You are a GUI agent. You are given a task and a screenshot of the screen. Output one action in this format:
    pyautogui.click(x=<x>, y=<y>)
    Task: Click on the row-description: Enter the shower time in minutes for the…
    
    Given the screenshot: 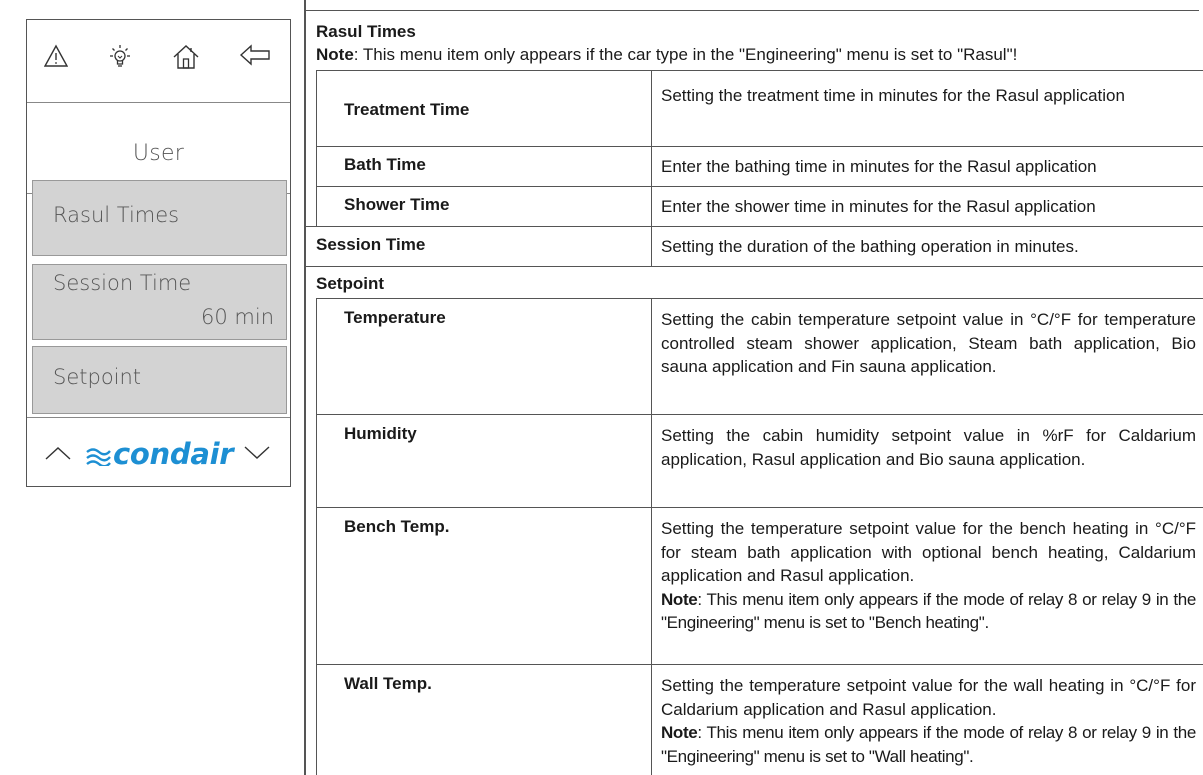 What is the action you would take?
    pyautogui.click(x=878, y=206)
    